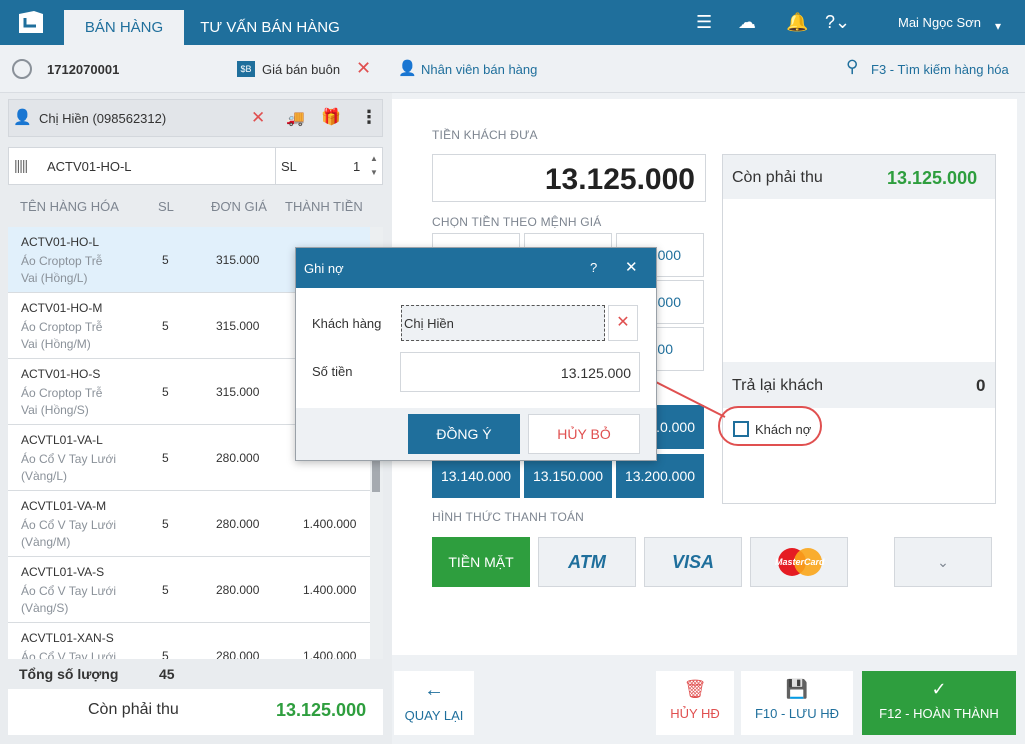 The width and height of the screenshot is (1025, 744). Describe the element at coordinates (289, 166) in the screenshot. I see `qty-label: SL` at that location.